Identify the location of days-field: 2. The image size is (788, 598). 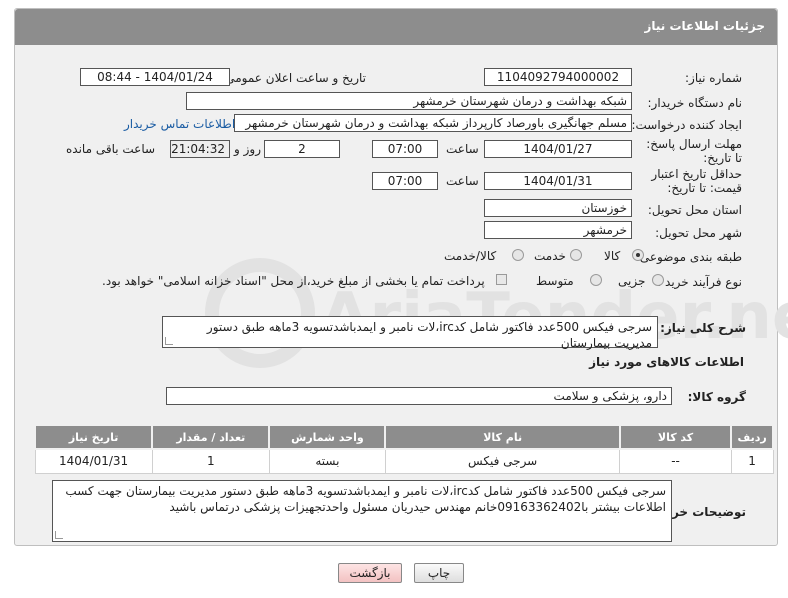
(302, 149).